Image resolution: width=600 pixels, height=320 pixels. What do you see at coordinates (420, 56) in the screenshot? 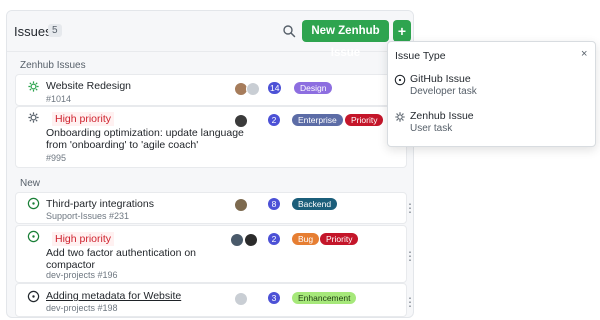
I see `dropdown-title: Issue Type` at bounding box center [420, 56].